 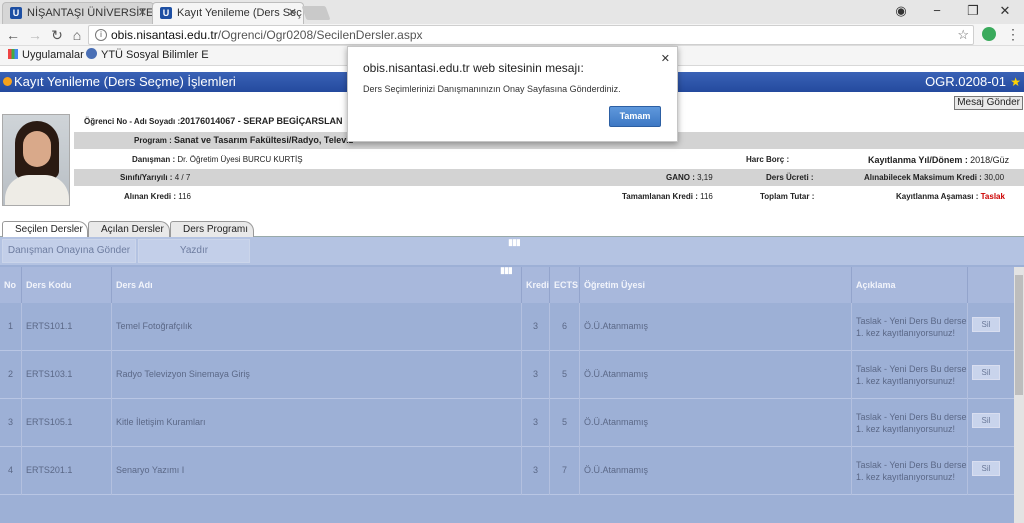 I want to click on column-ects: ECTS, so click(x=565, y=285).